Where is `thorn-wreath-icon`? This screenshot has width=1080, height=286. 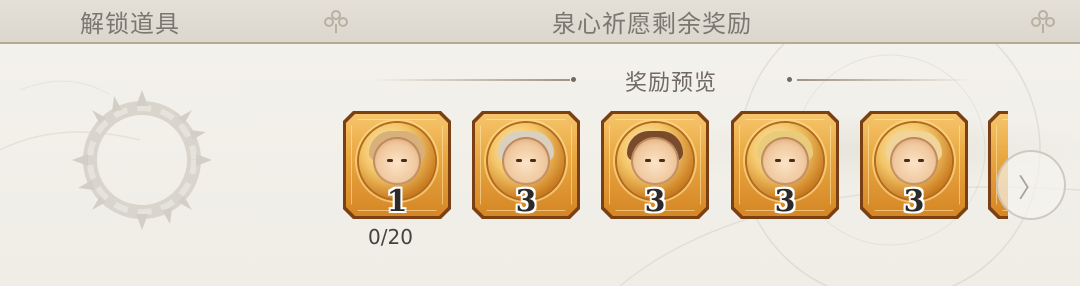 thorn-wreath-icon is located at coordinates (142, 160).